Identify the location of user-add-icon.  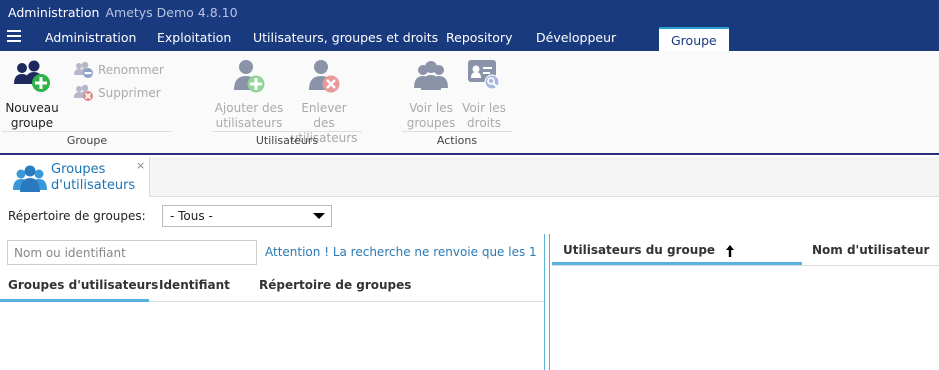
(249, 76).